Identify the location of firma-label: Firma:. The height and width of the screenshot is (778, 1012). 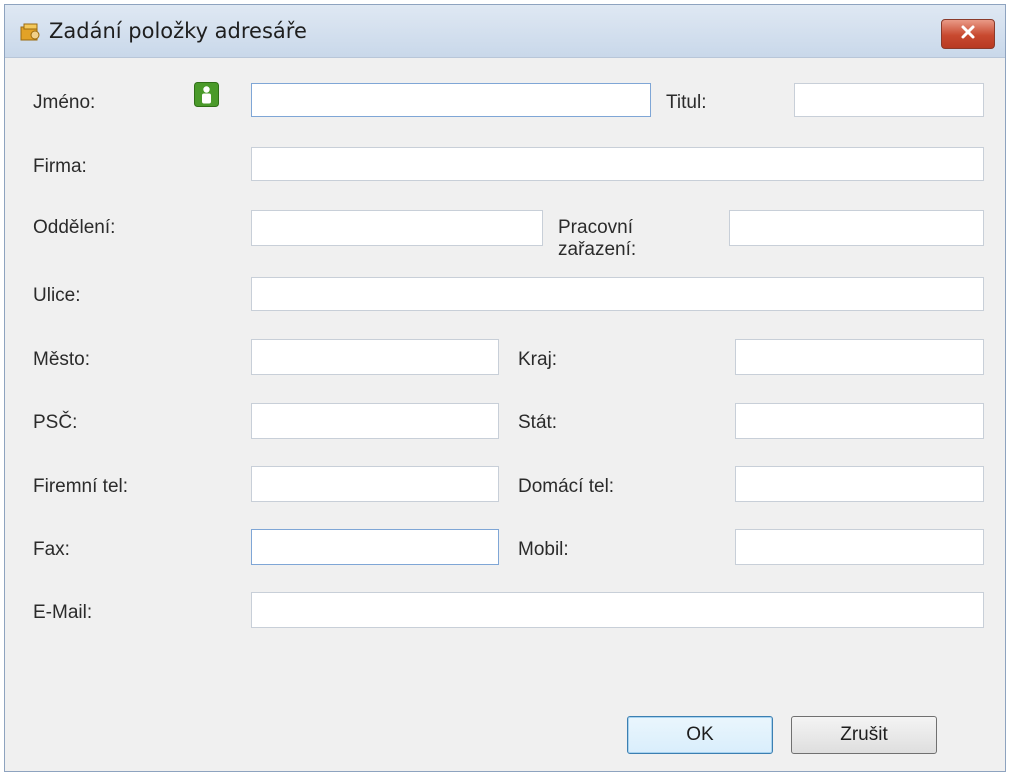
(60, 166).